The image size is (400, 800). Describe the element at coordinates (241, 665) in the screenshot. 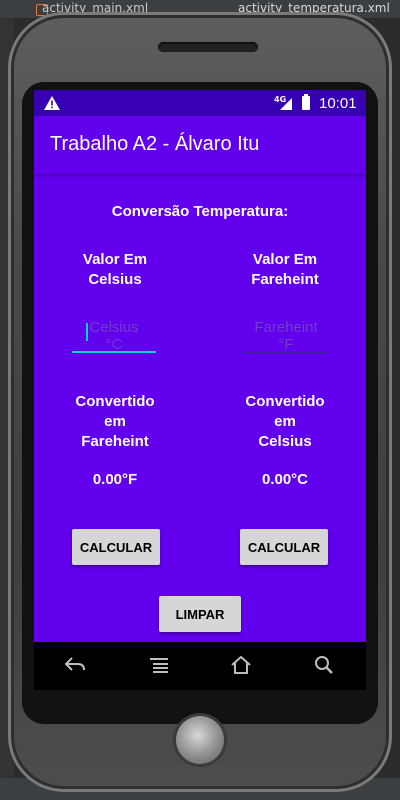

I see `home-icon` at that location.